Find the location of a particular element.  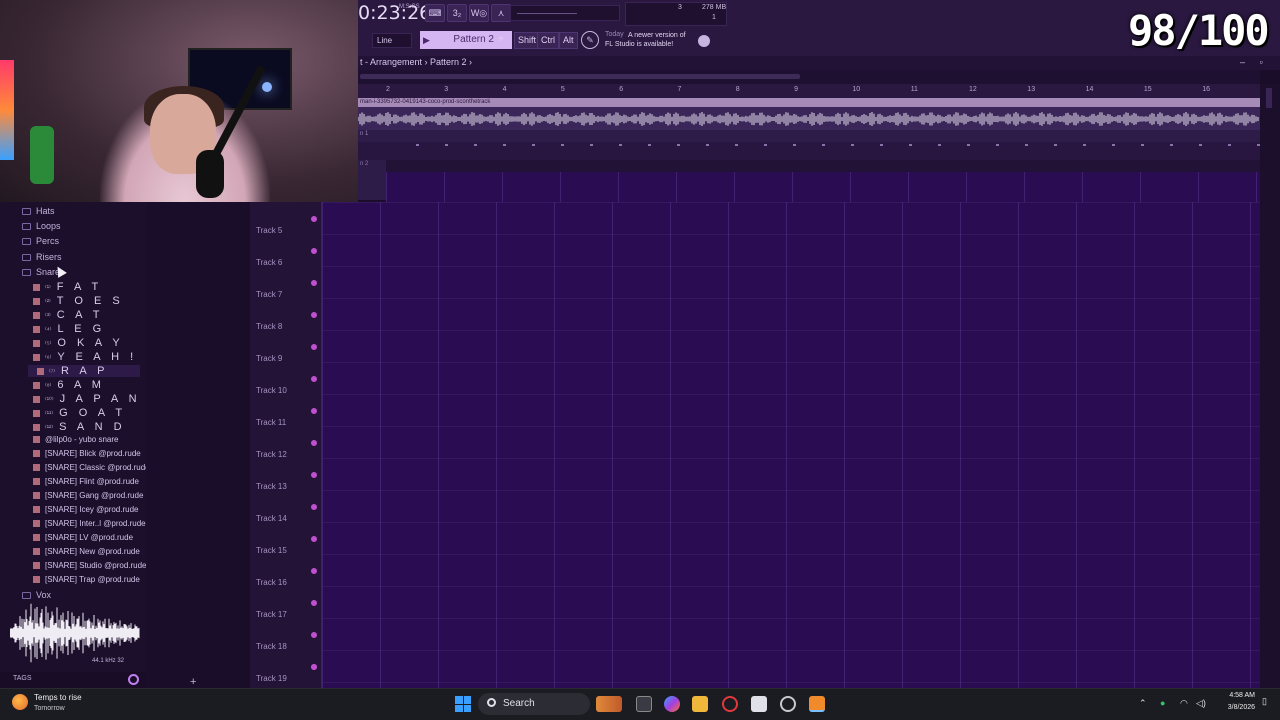

vertical-scrollbar is located at coordinates (1270, 386).